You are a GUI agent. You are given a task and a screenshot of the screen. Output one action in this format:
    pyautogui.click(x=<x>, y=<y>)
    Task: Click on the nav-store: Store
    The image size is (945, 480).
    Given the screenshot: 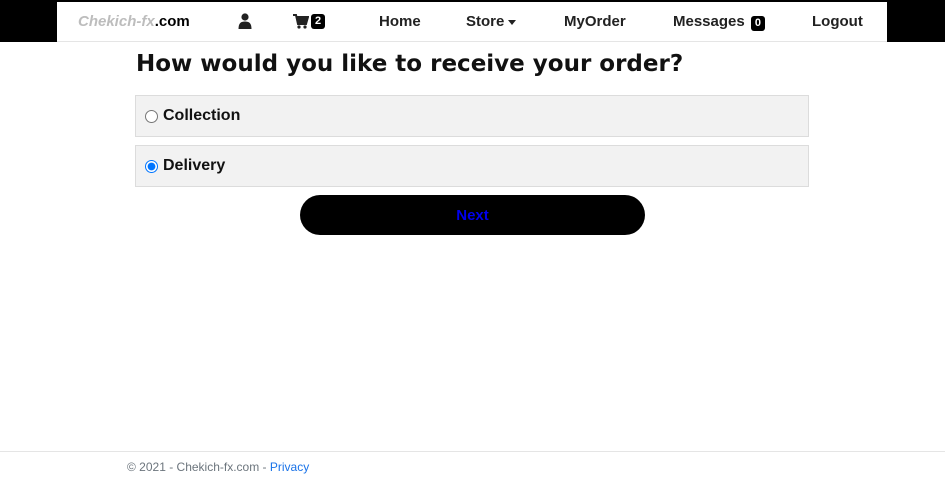 What is the action you would take?
    pyautogui.click(x=491, y=21)
    